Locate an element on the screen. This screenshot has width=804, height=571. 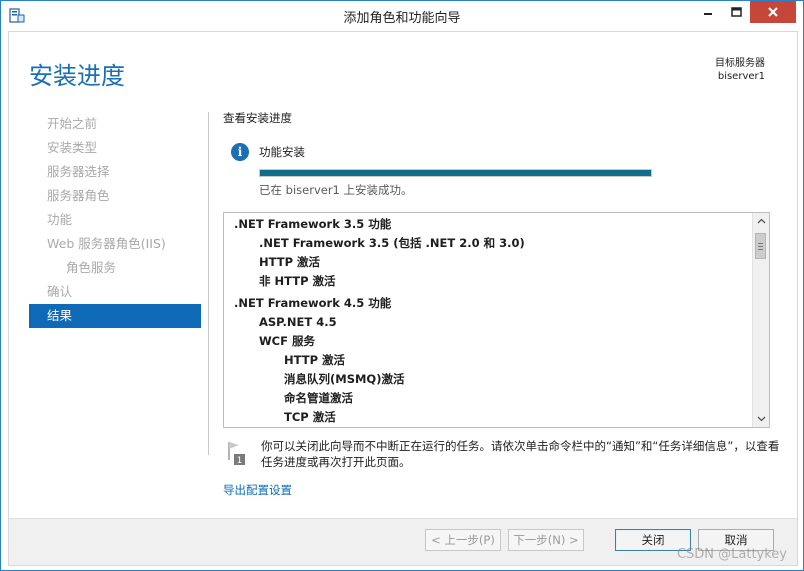
progress-fill is located at coordinates (455, 173).